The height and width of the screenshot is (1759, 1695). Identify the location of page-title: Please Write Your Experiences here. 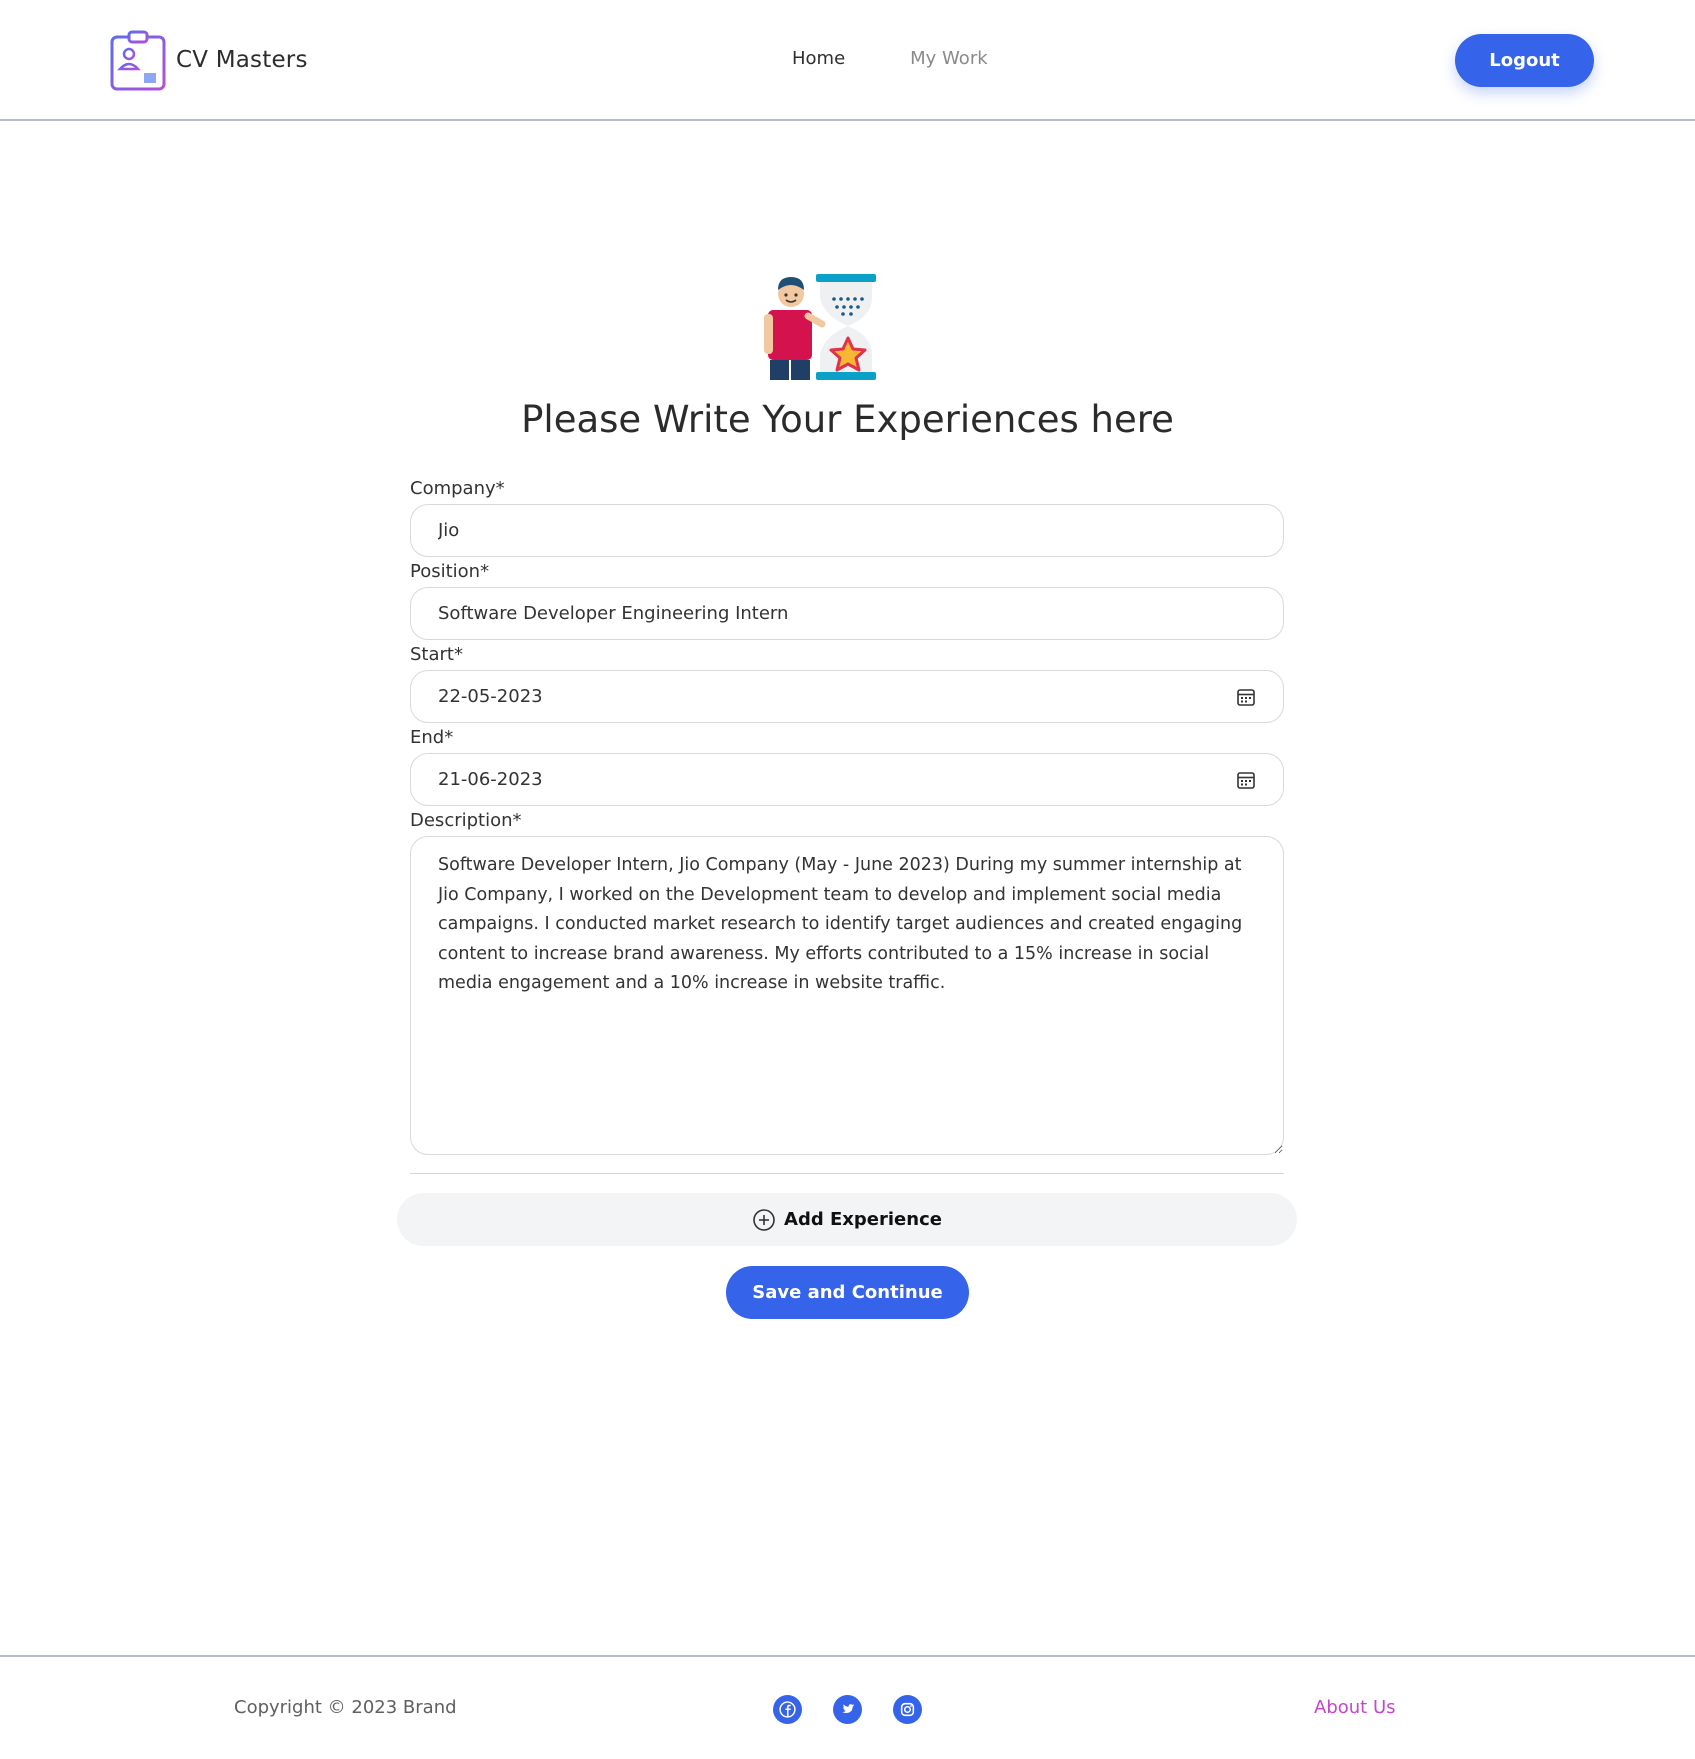
(847, 419).